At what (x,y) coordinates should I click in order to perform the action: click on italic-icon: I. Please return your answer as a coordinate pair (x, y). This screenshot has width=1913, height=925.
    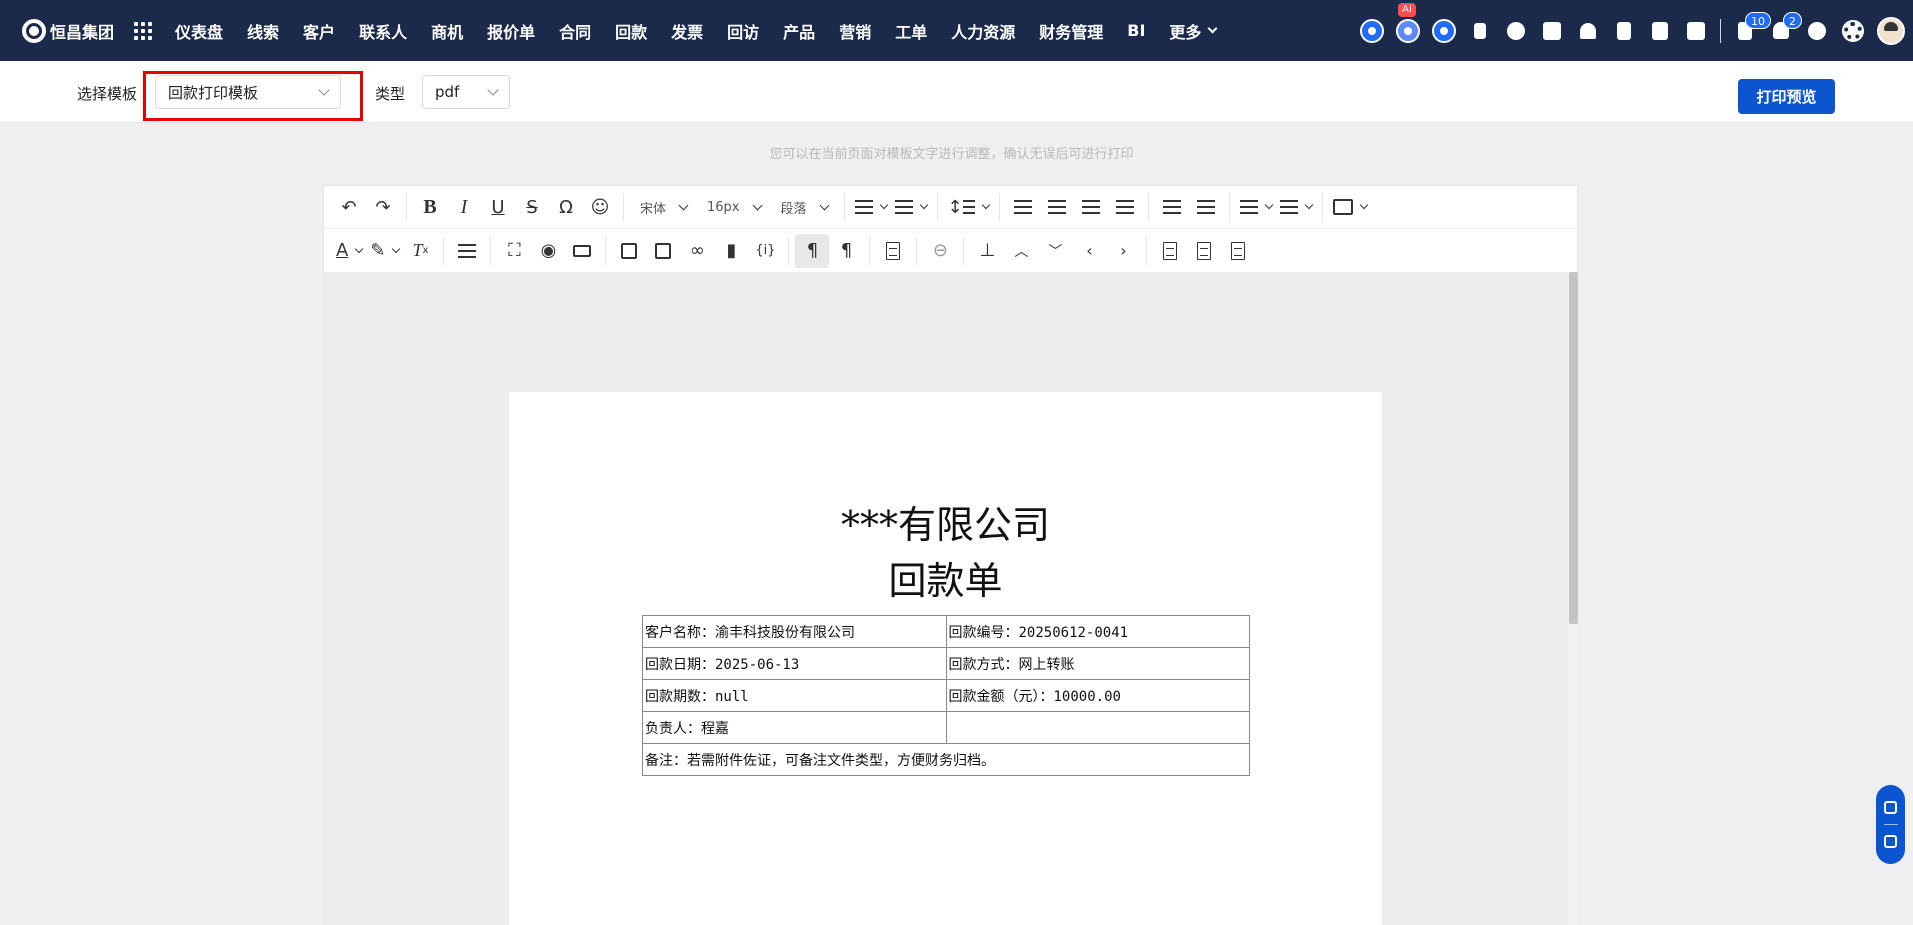
    Looking at the image, I should click on (464, 207).